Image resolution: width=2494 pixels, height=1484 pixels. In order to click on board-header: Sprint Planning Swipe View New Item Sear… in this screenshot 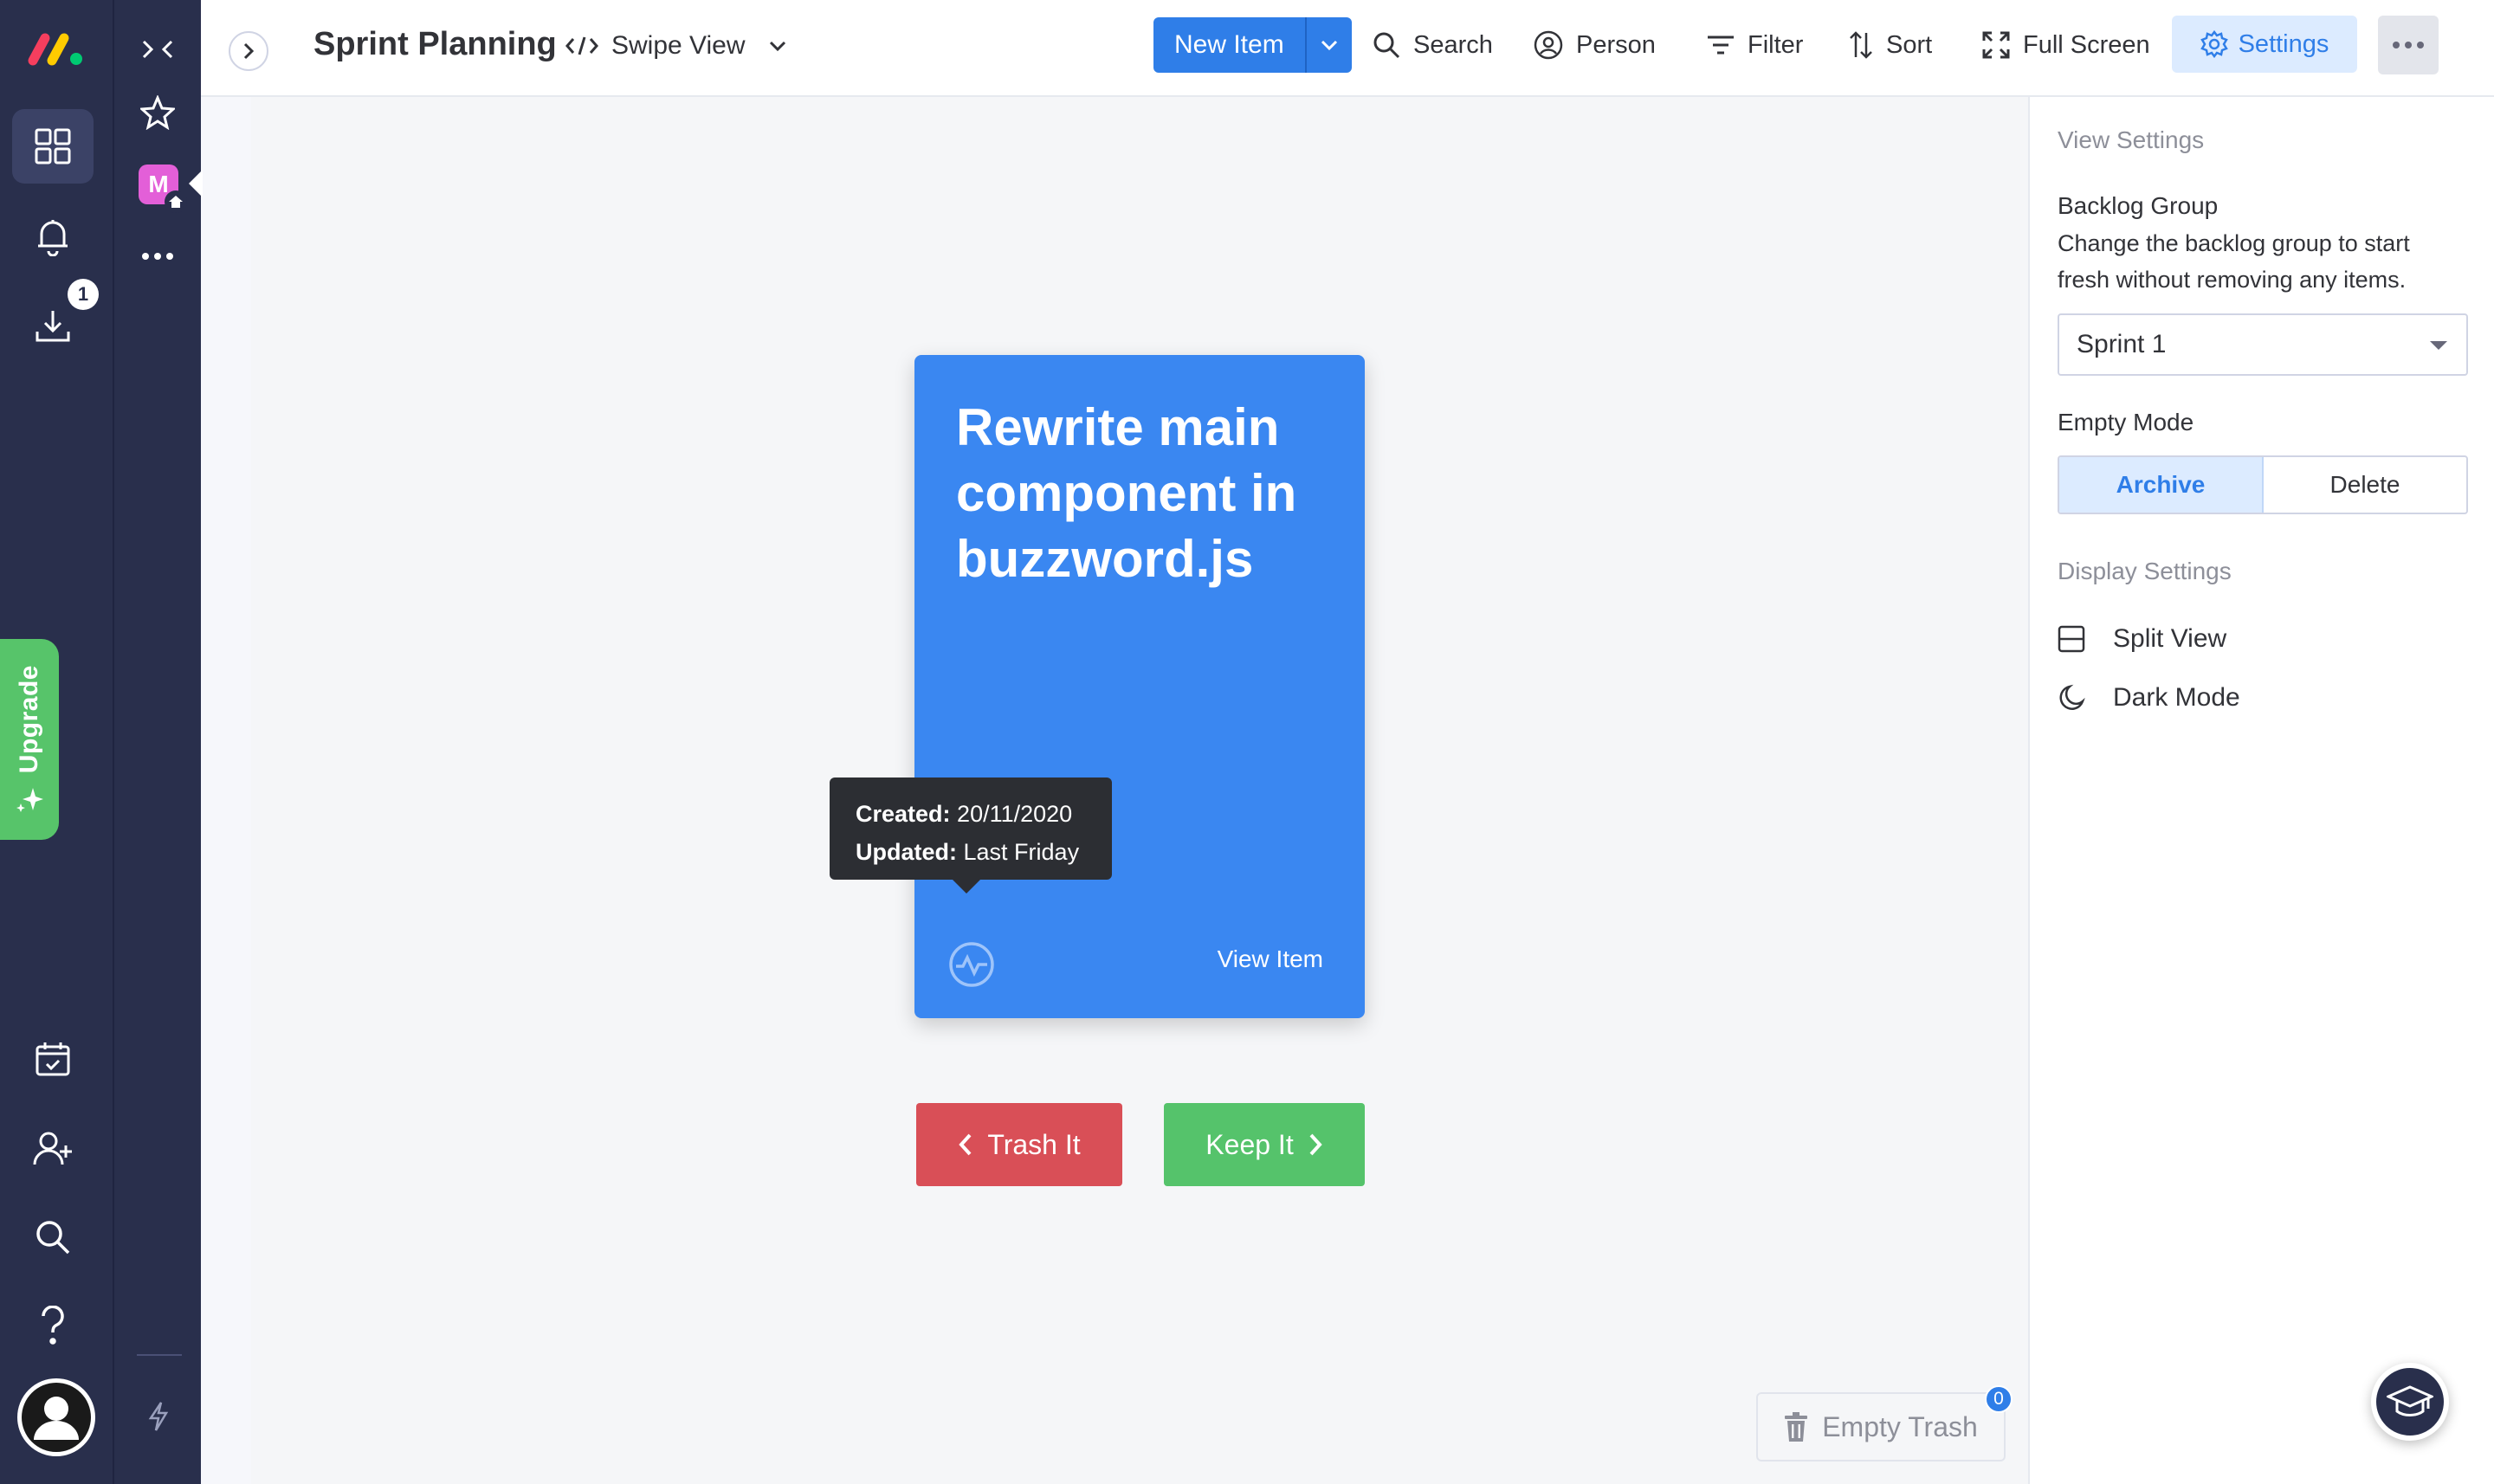, I will do `click(1347, 48)`.